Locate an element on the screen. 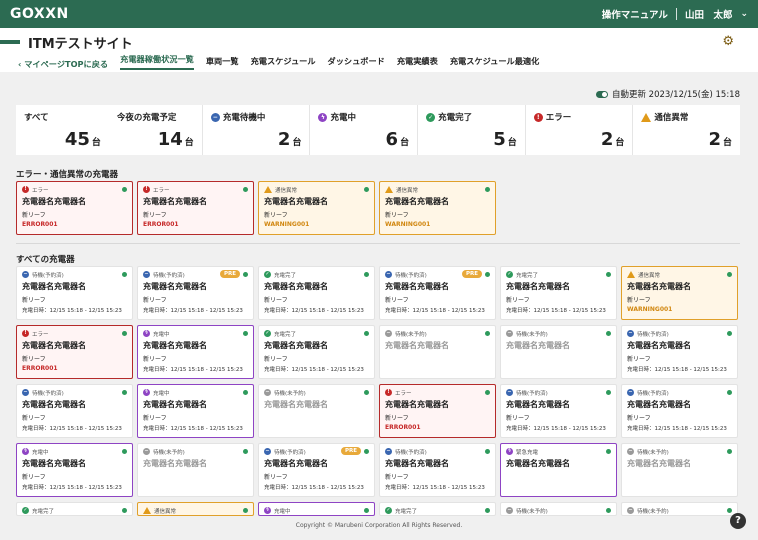  summary-charging: ϟ 充電中 6台 is located at coordinates (364, 130).